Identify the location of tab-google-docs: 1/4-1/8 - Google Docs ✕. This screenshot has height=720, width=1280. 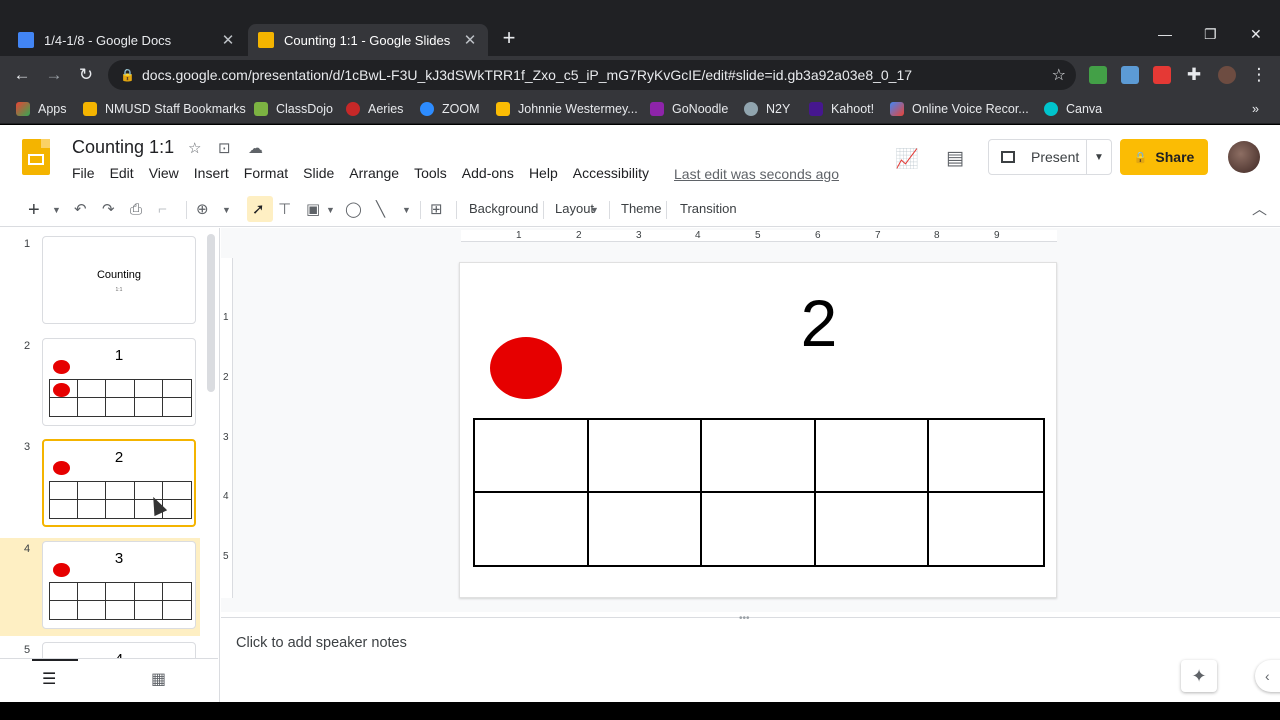
(127, 40).